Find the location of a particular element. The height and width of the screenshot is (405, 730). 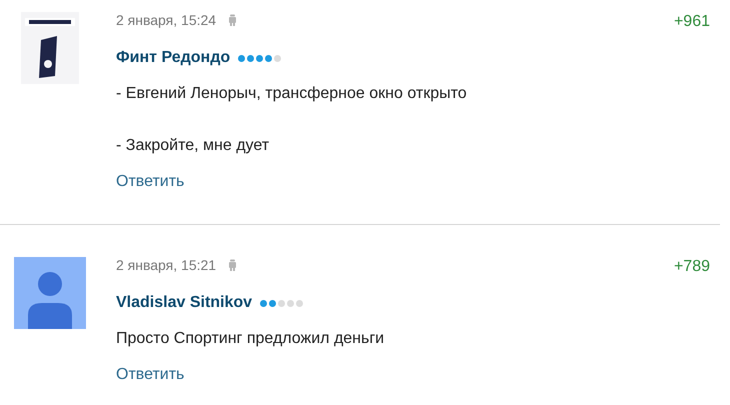

comment-text: Просто Спортинг предложил деньги is located at coordinates (251, 339).